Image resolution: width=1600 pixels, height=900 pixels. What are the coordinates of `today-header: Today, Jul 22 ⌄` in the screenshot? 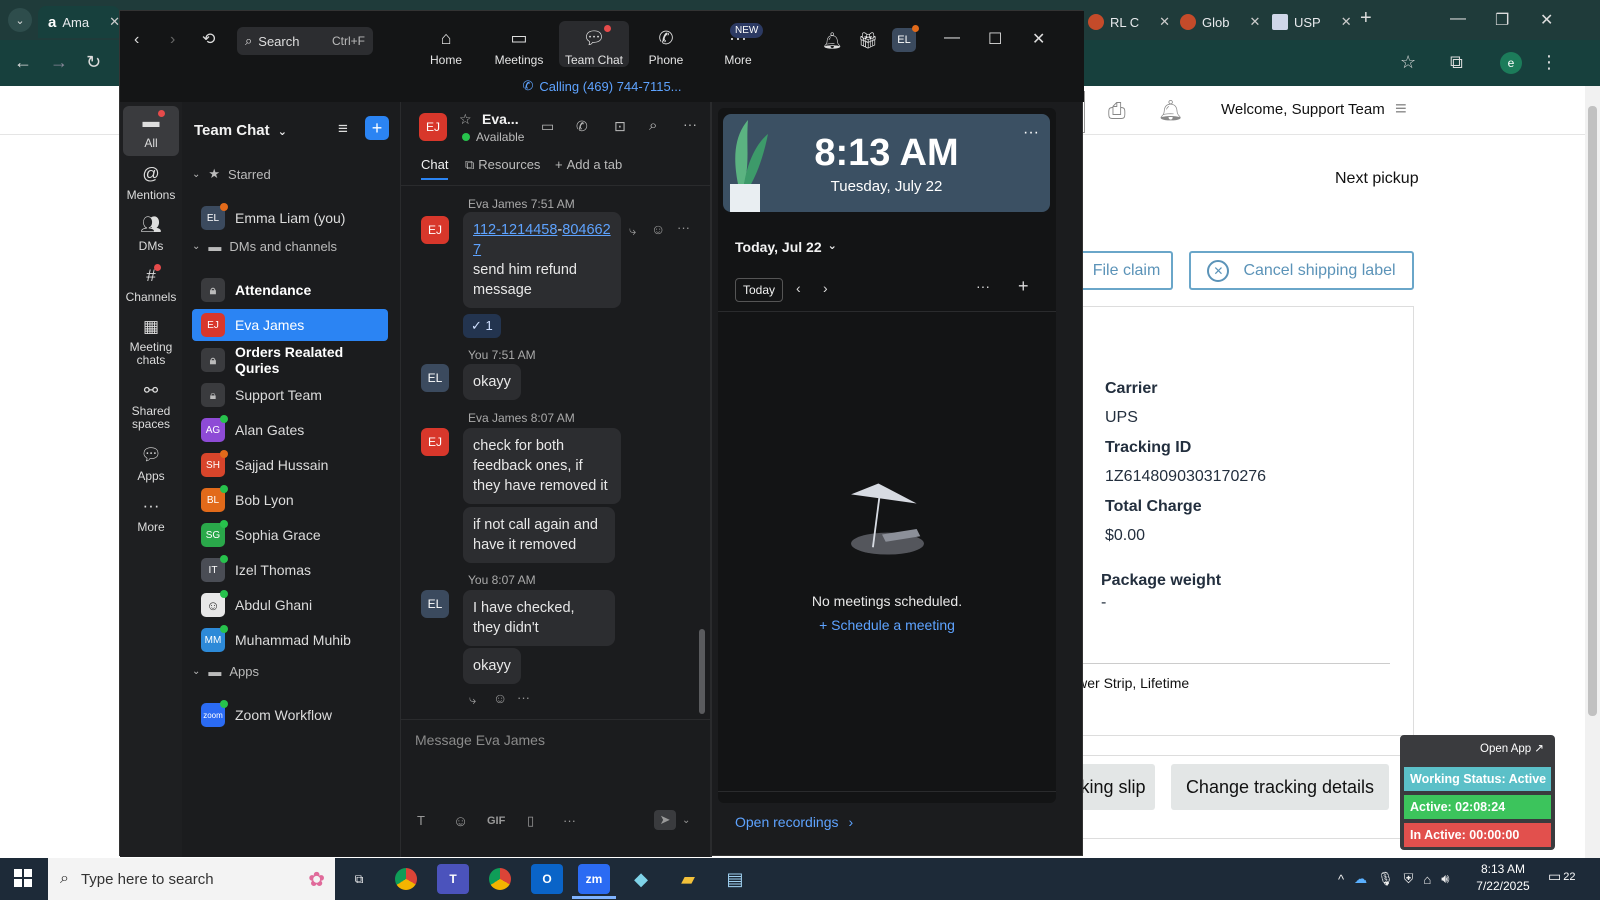 It's located at (786, 247).